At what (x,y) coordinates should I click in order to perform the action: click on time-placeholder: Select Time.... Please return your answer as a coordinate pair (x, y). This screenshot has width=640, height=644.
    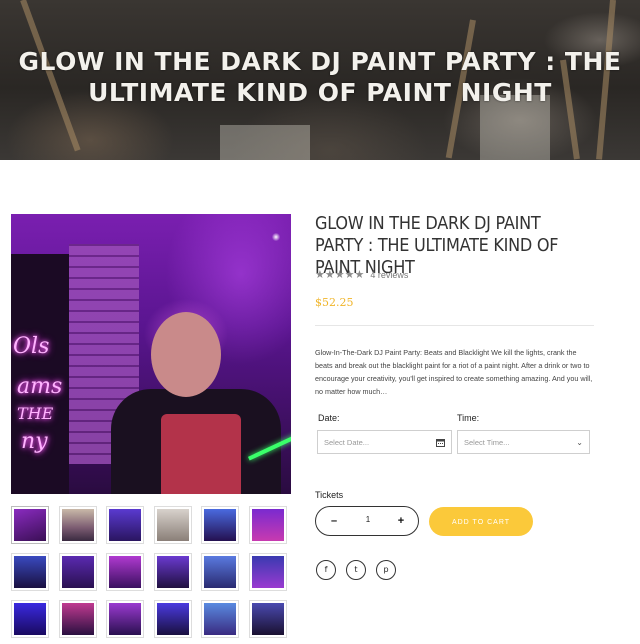
    Looking at the image, I should click on (487, 442).